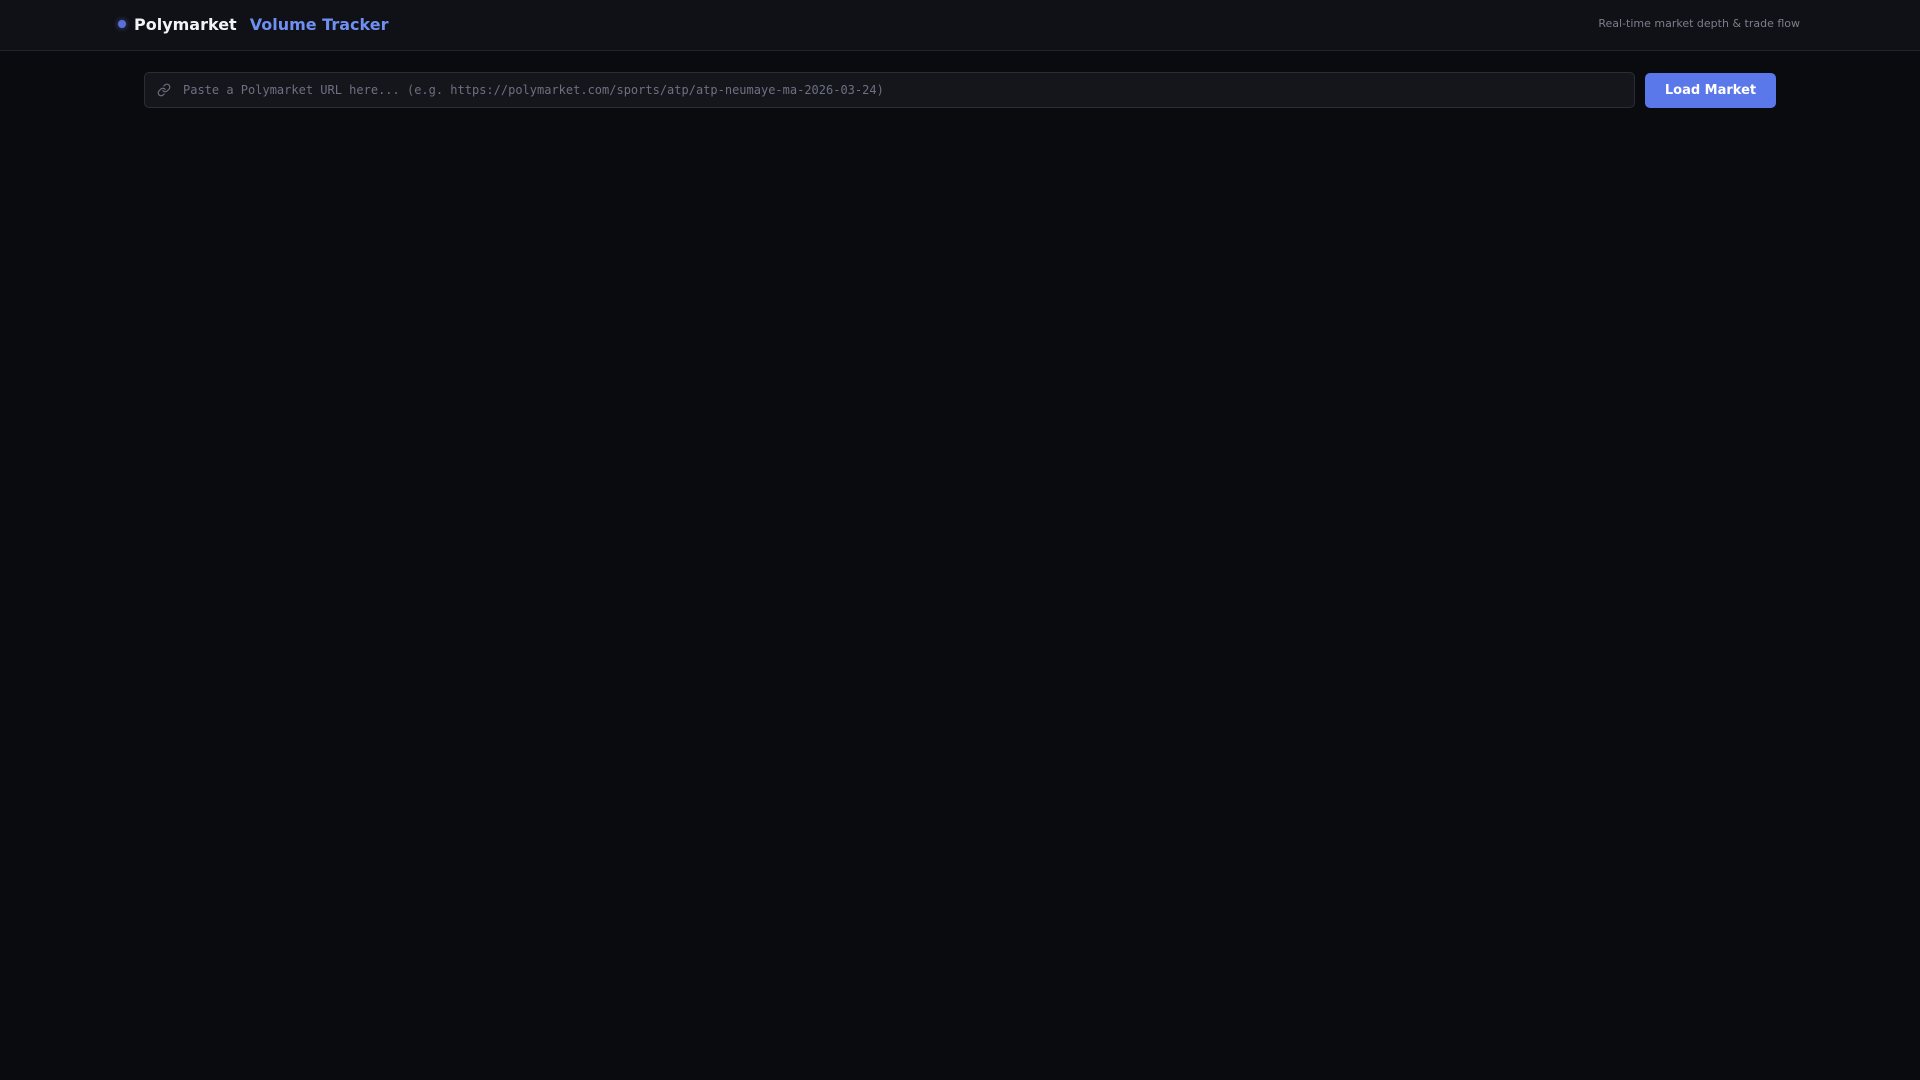 This screenshot has height=1080, width=1920. What do you see at coordinates (122, 24) in the screenshot?
I see `status-dot-icon` at bounding box center [122, 24].